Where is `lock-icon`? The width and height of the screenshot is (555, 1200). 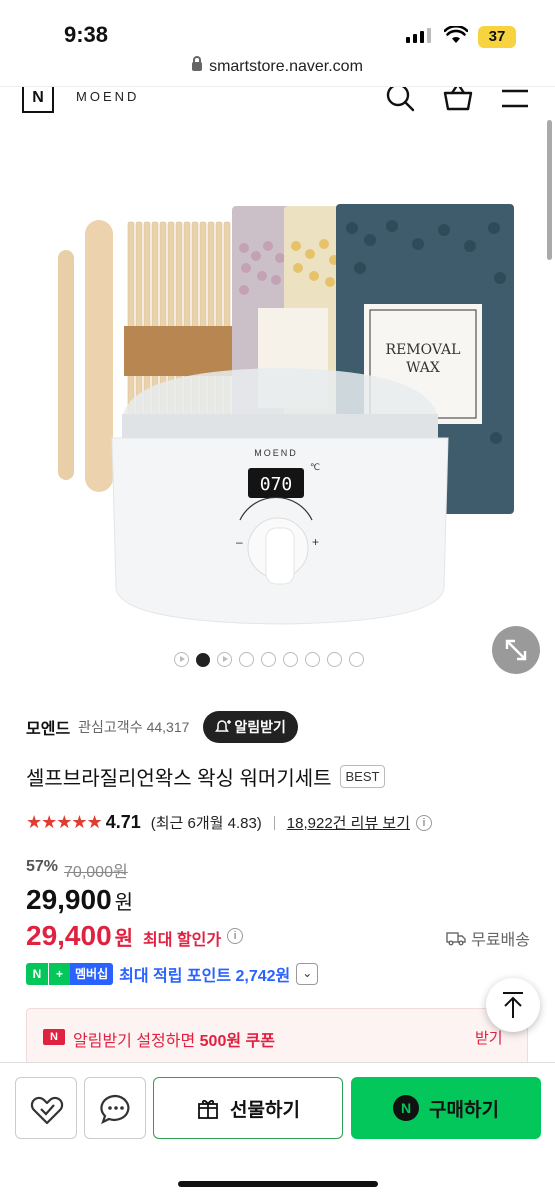
lock-icon is located at coordinates (197, 63).